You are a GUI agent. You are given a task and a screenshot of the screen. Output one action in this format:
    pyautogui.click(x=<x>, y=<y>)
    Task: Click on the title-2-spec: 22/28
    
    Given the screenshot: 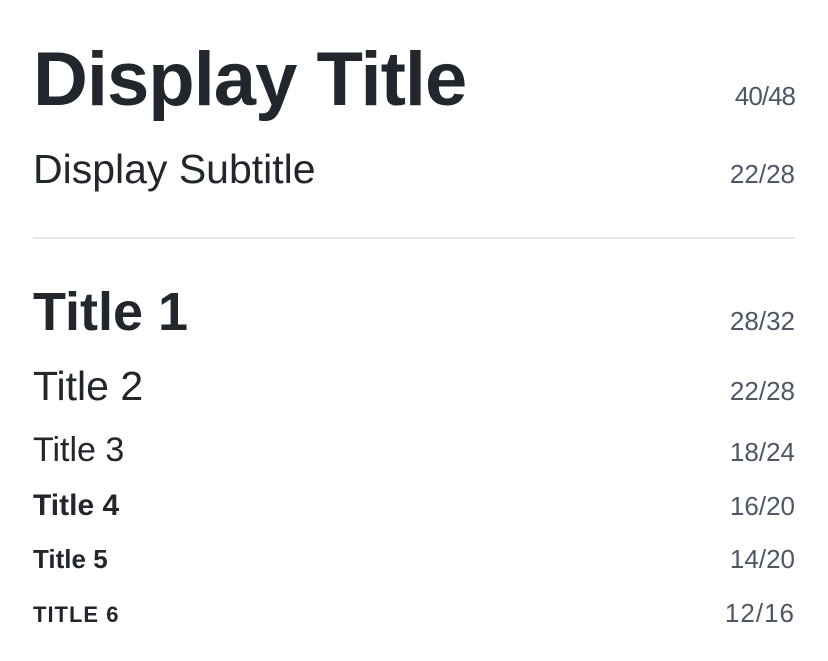 What is the action you would take?
    pyautogui.click(x=762, y=391)
    